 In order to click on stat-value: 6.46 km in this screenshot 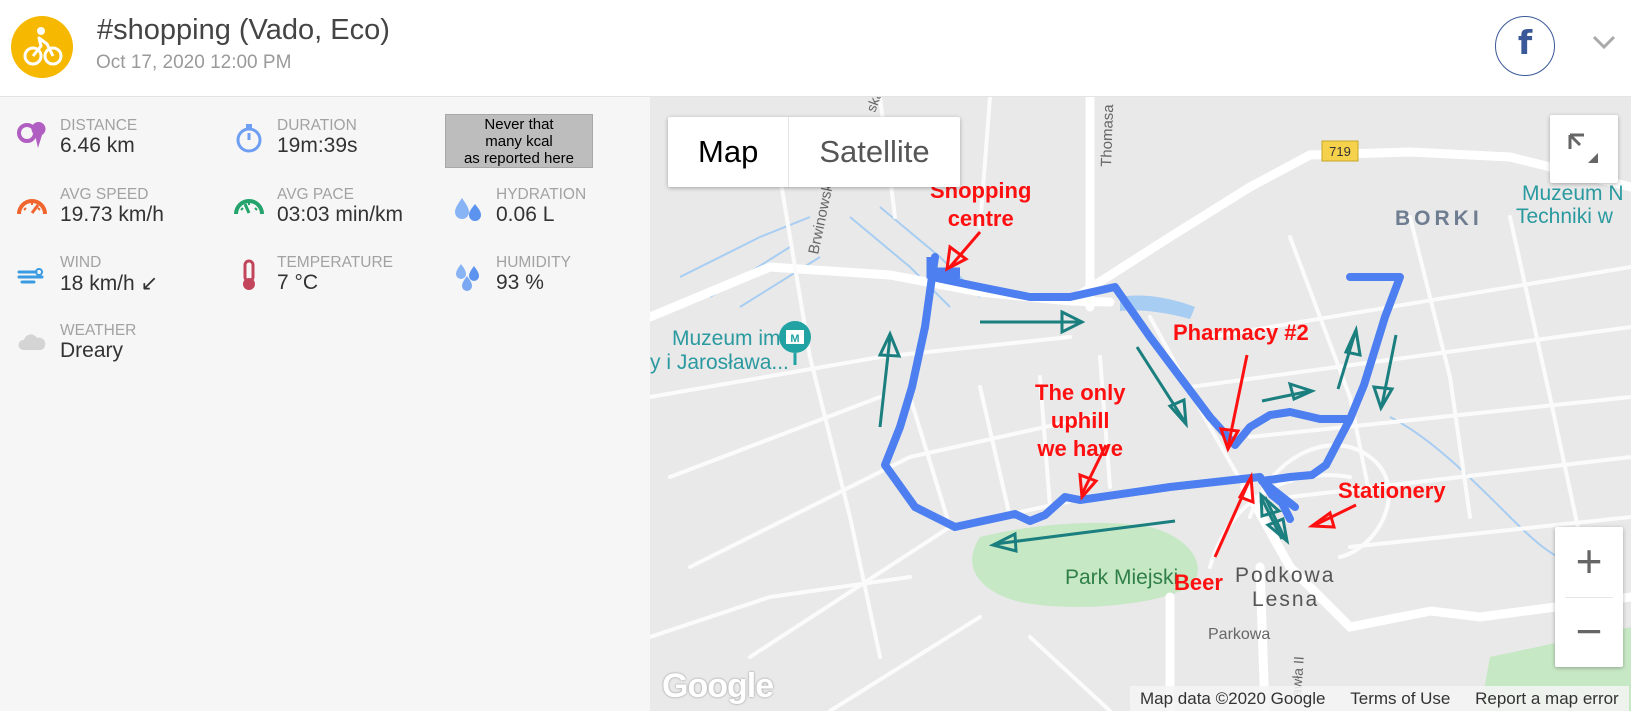, I will do `click(97, 145)`.